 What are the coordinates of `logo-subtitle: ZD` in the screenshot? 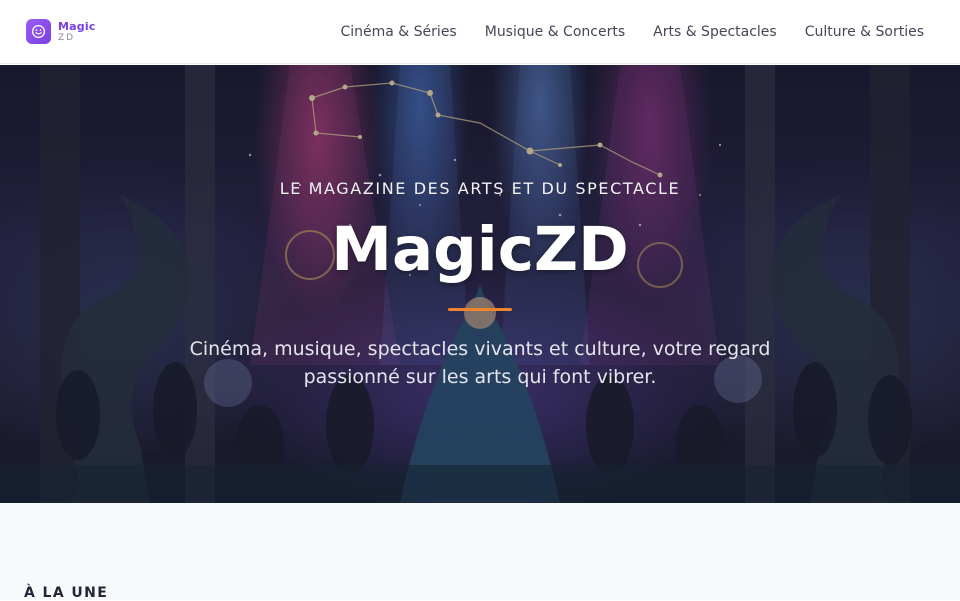 It's located at (67, 37).